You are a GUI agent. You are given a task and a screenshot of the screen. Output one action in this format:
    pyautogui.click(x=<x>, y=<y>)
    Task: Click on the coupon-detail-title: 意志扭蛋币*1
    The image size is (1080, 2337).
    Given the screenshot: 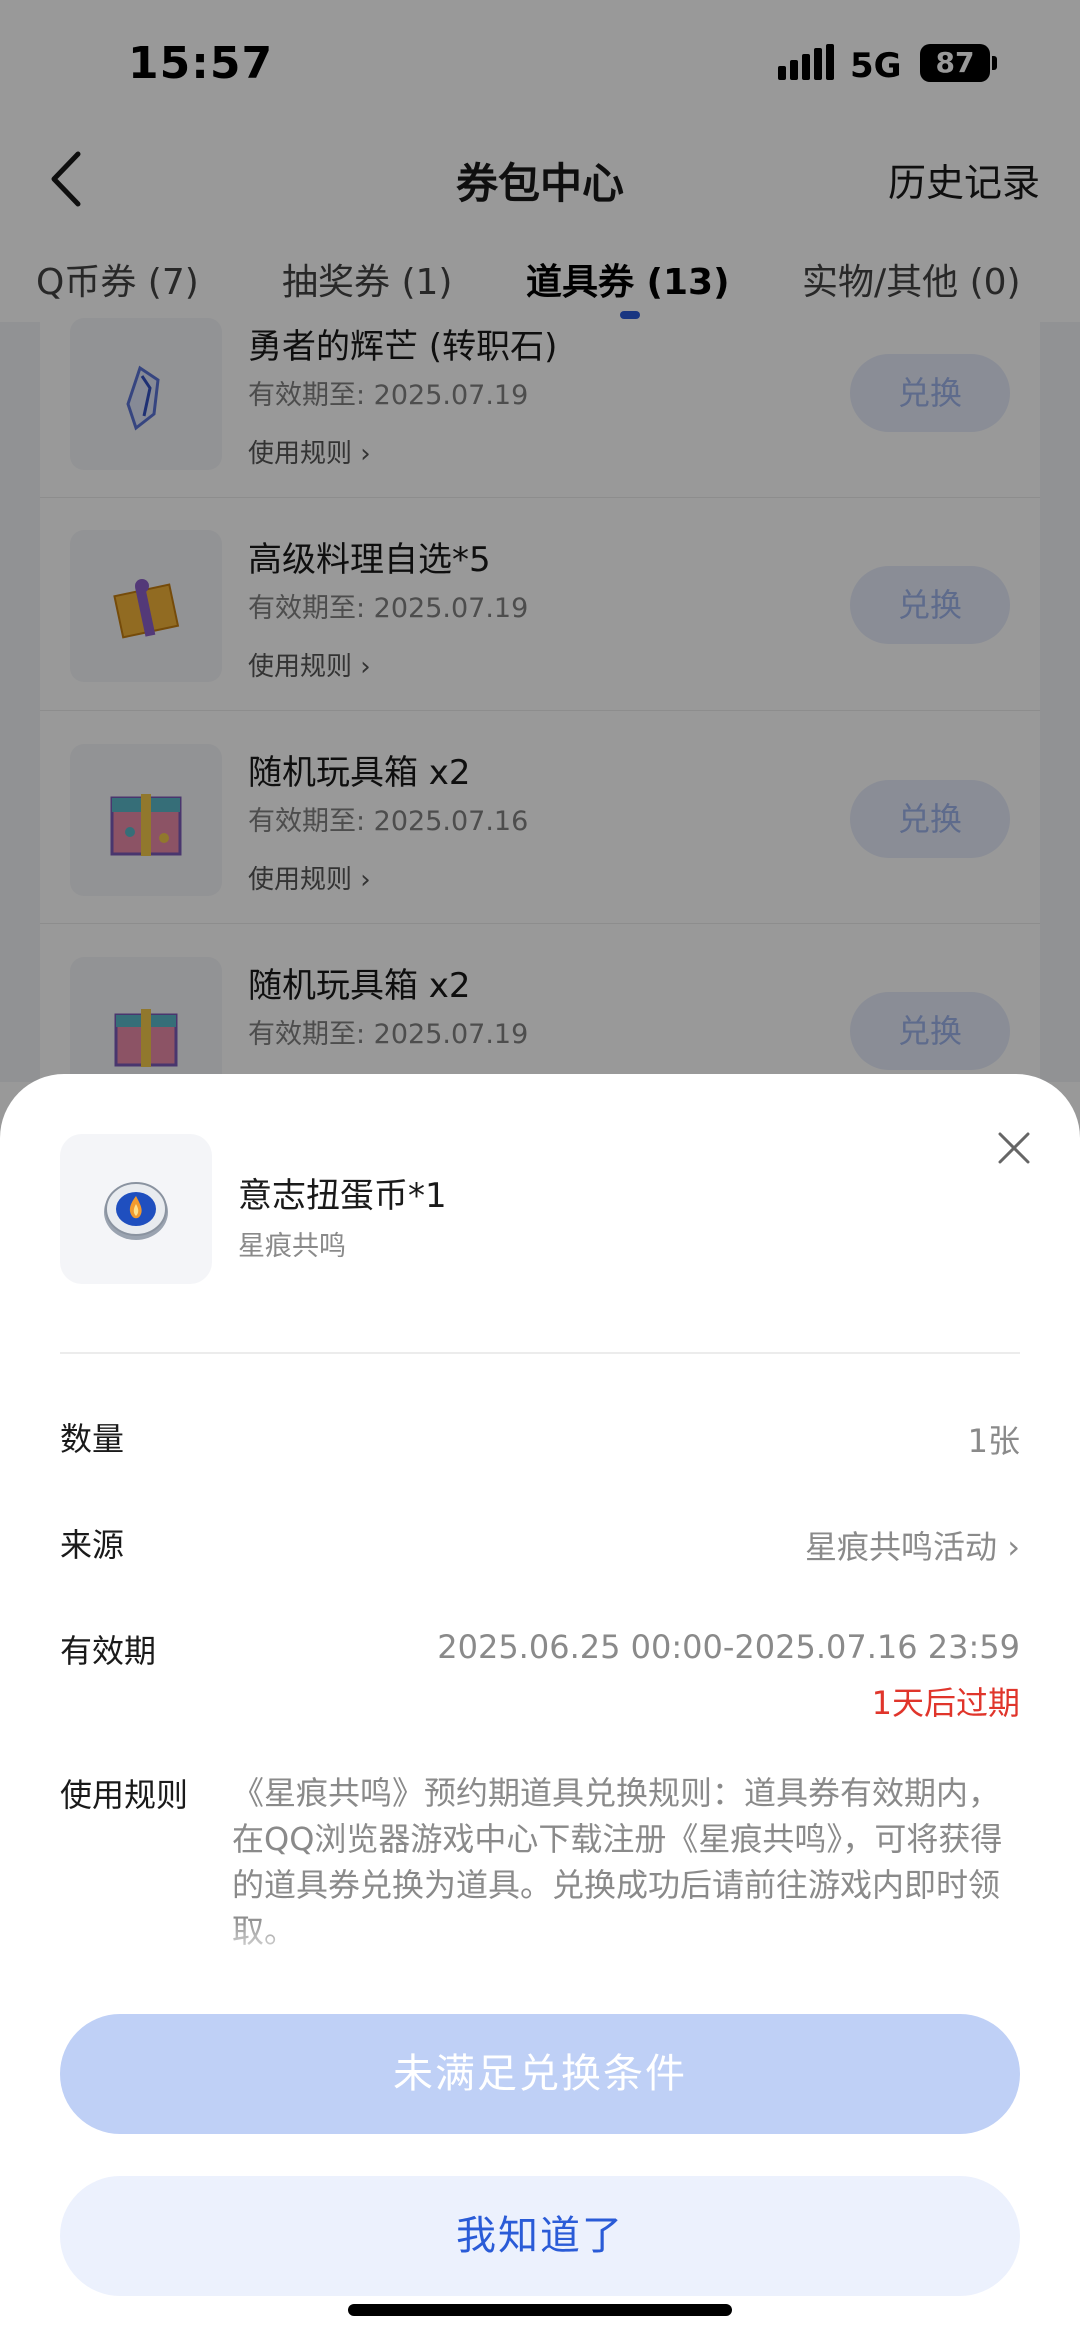 What is the action you would take?
    pyautogui.click(x=342, y=1196)
    